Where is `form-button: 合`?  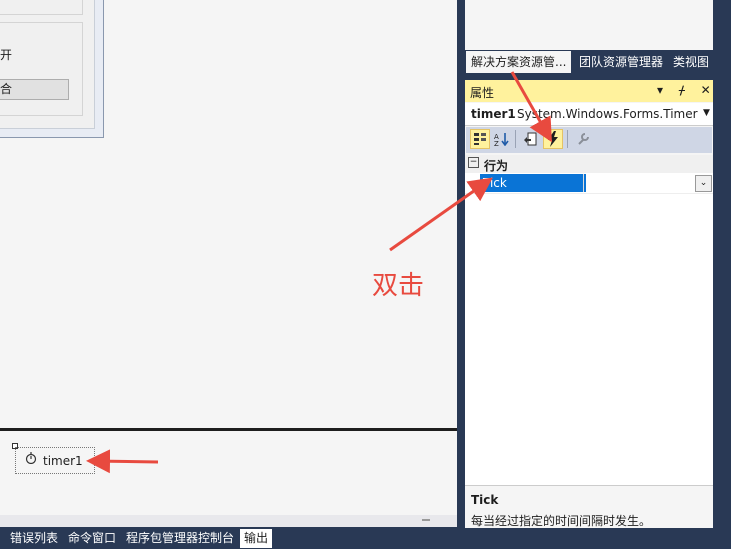
form-button: 合 is located at coordinates (34, 89).